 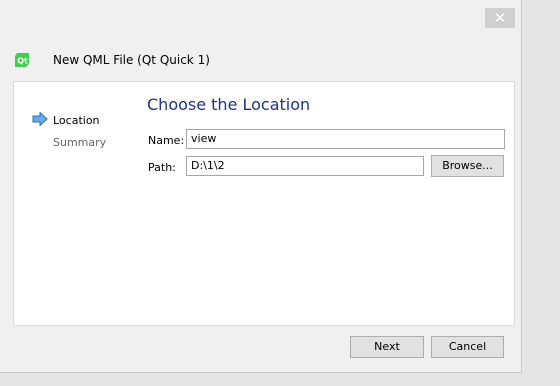 I want to click on name-input: view, so click(x=345, y=139).